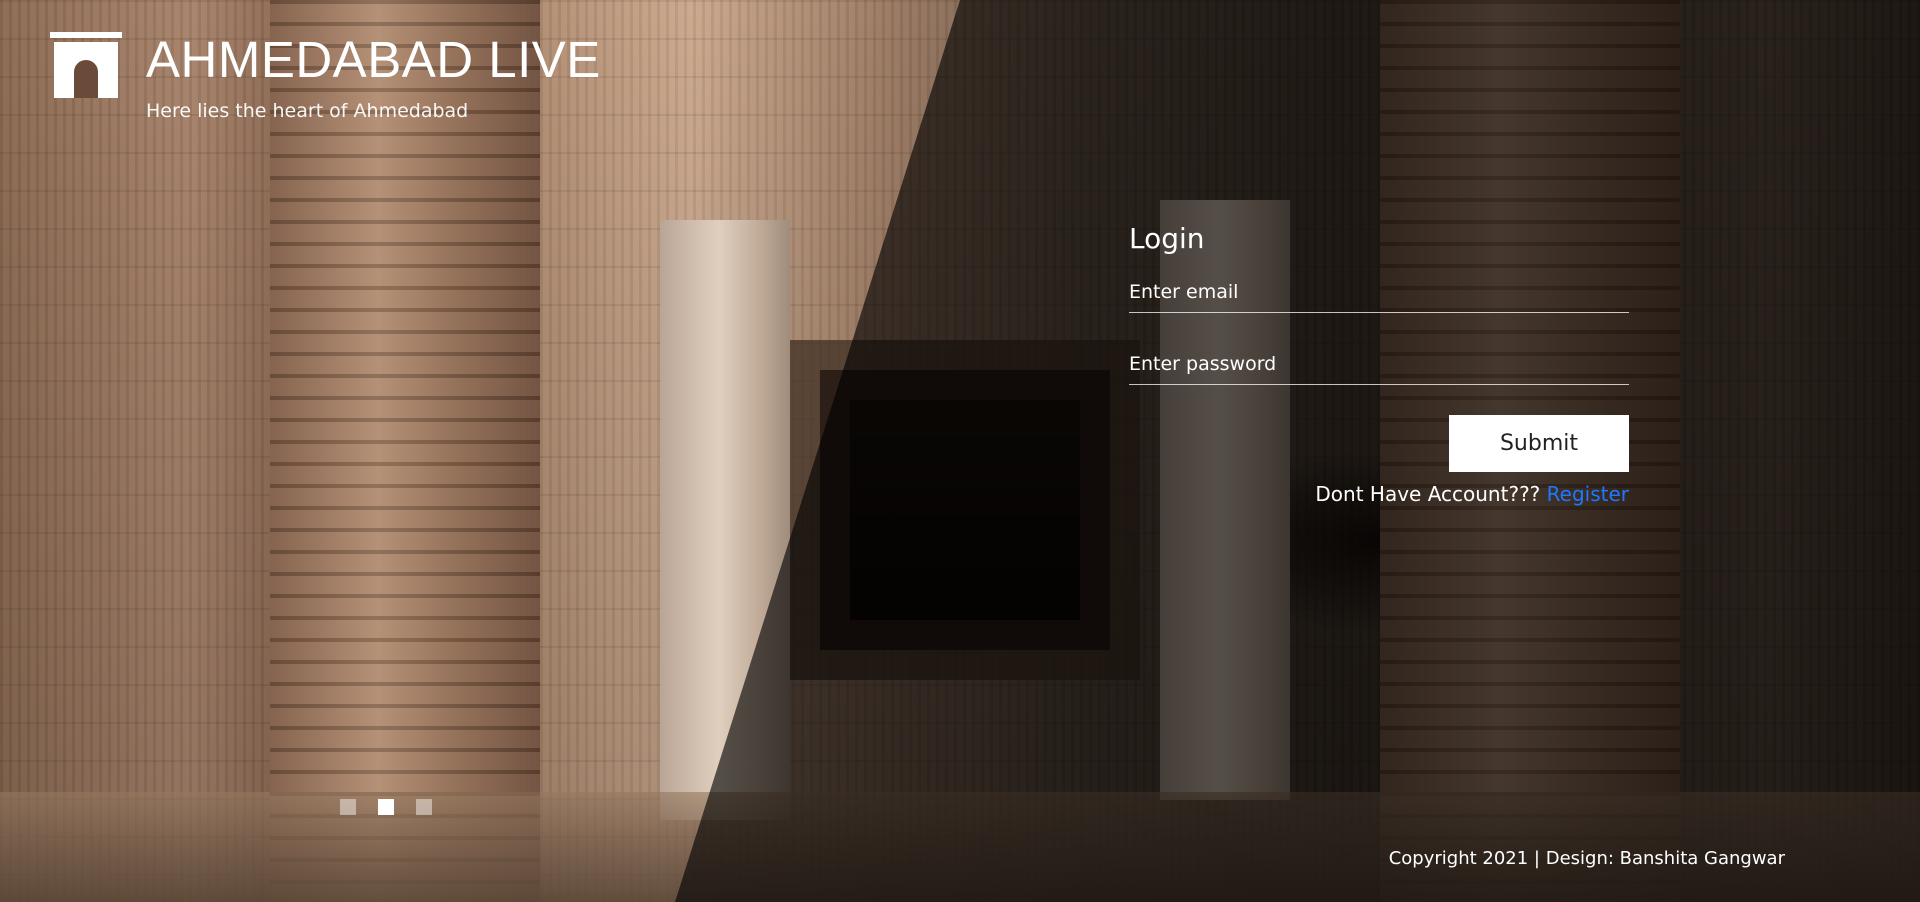 This screenshot has height=902, width=1920. I want to click on carousel-indicators, so click(386, 807).